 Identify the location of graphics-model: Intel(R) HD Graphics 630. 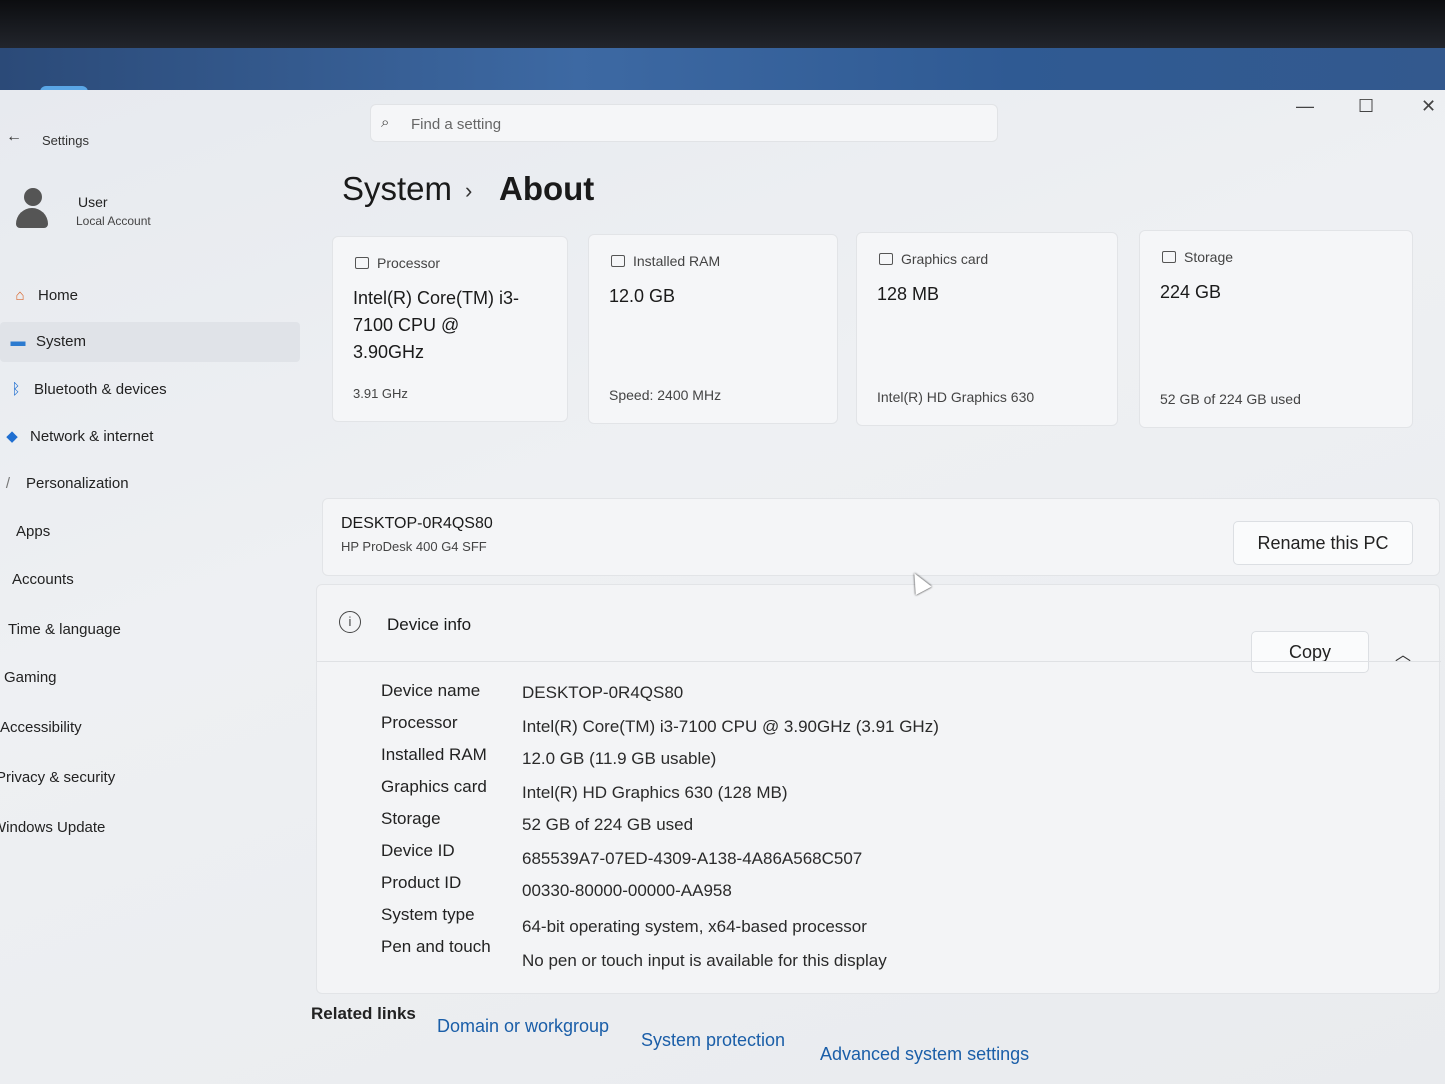
(956, 397).